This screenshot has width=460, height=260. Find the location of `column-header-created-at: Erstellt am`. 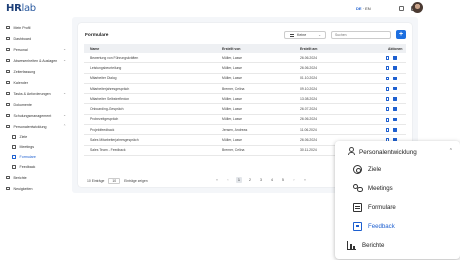

column-header-created-at: Erstellt am is located at coordinates (308, 49).